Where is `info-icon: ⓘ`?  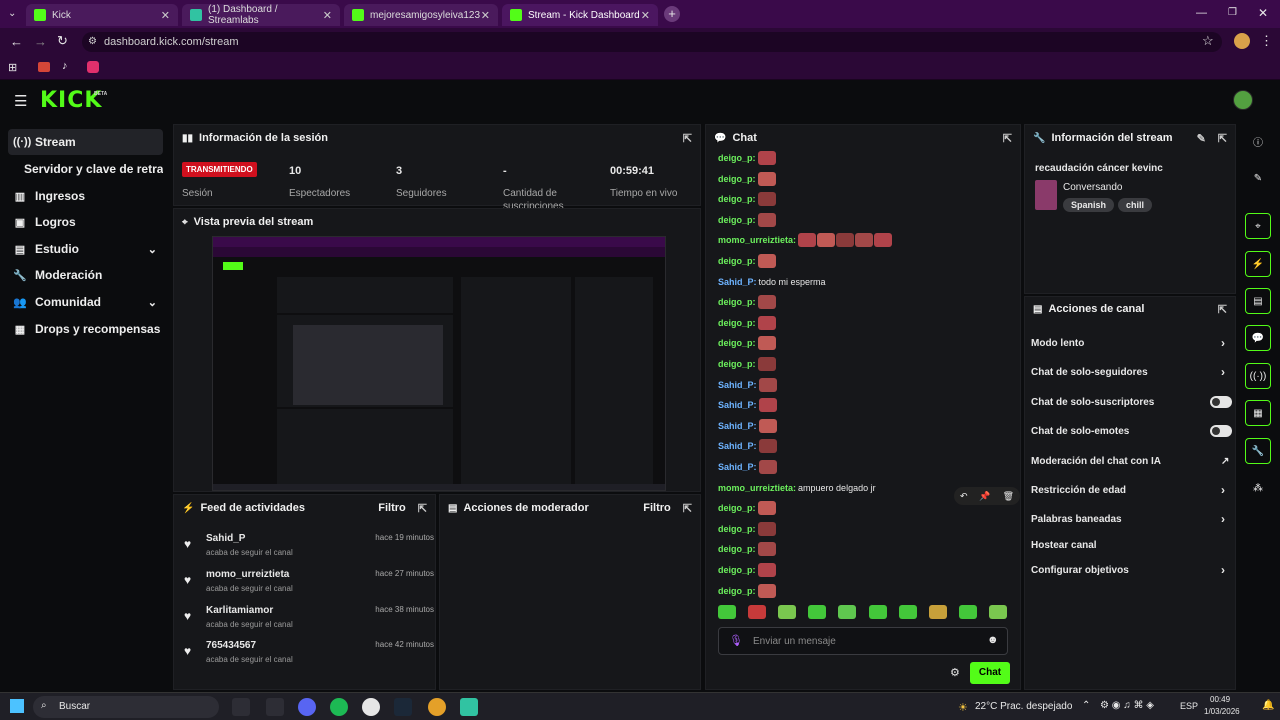 info-icon: ⓘ is located at coordinates (1258, 141).